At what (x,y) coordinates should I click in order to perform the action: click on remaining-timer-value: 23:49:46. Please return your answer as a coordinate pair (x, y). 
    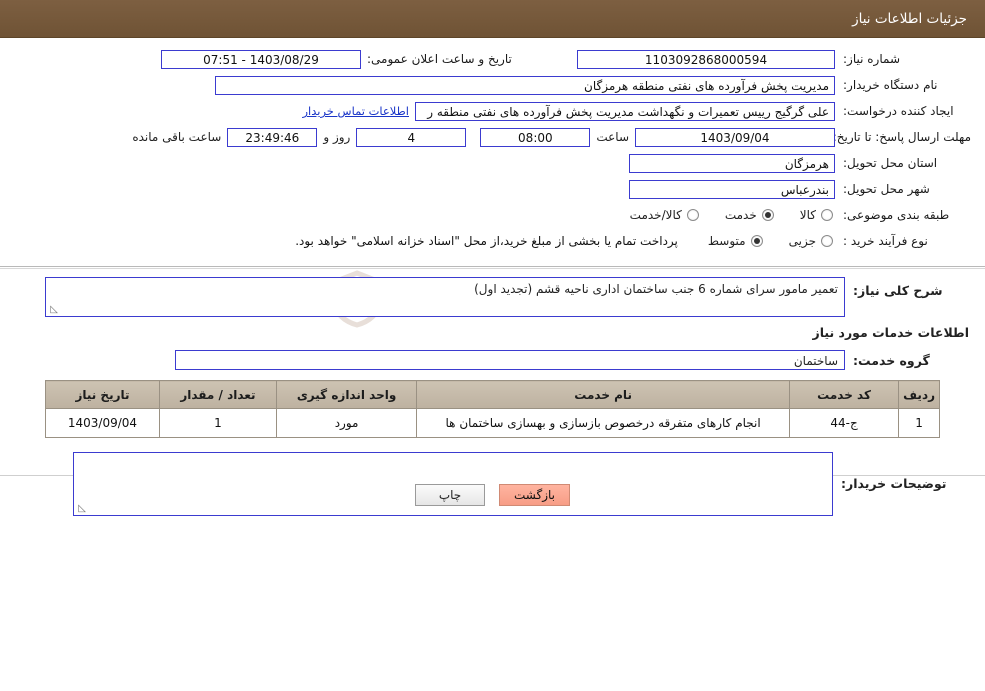
    Looking at the image, I should click on (272, 137).